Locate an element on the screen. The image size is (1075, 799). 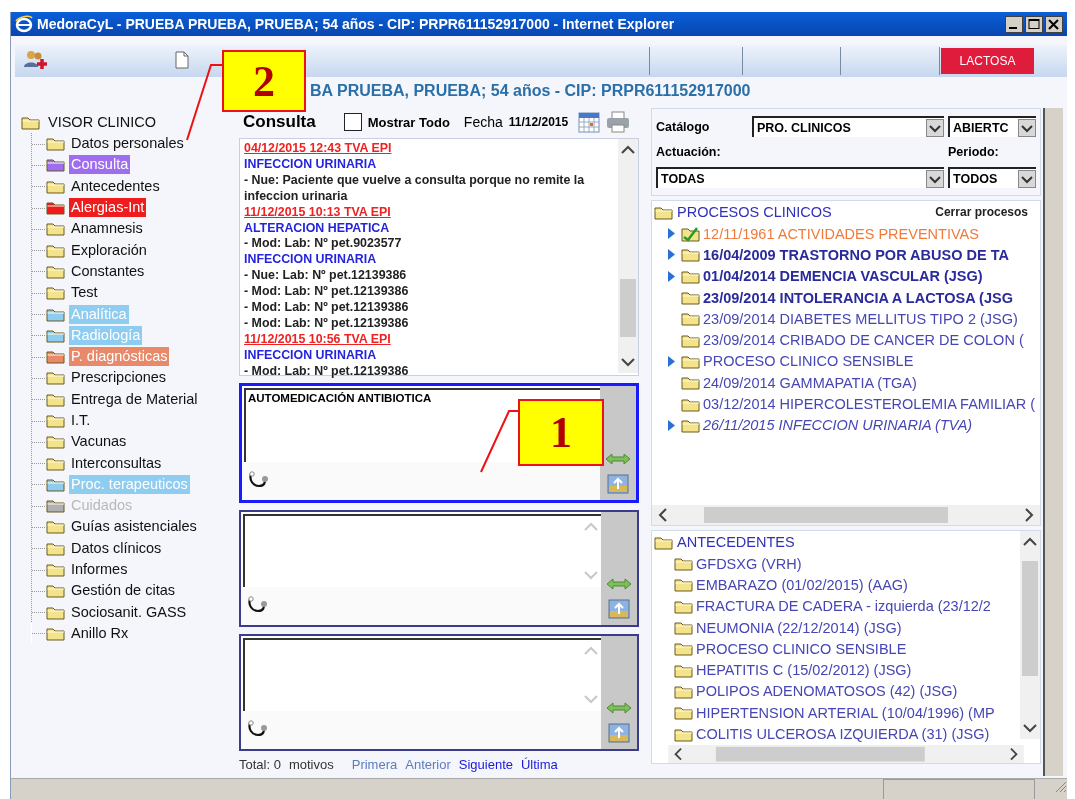
total-count: Total: 0 is located at coordinates (260, 764).